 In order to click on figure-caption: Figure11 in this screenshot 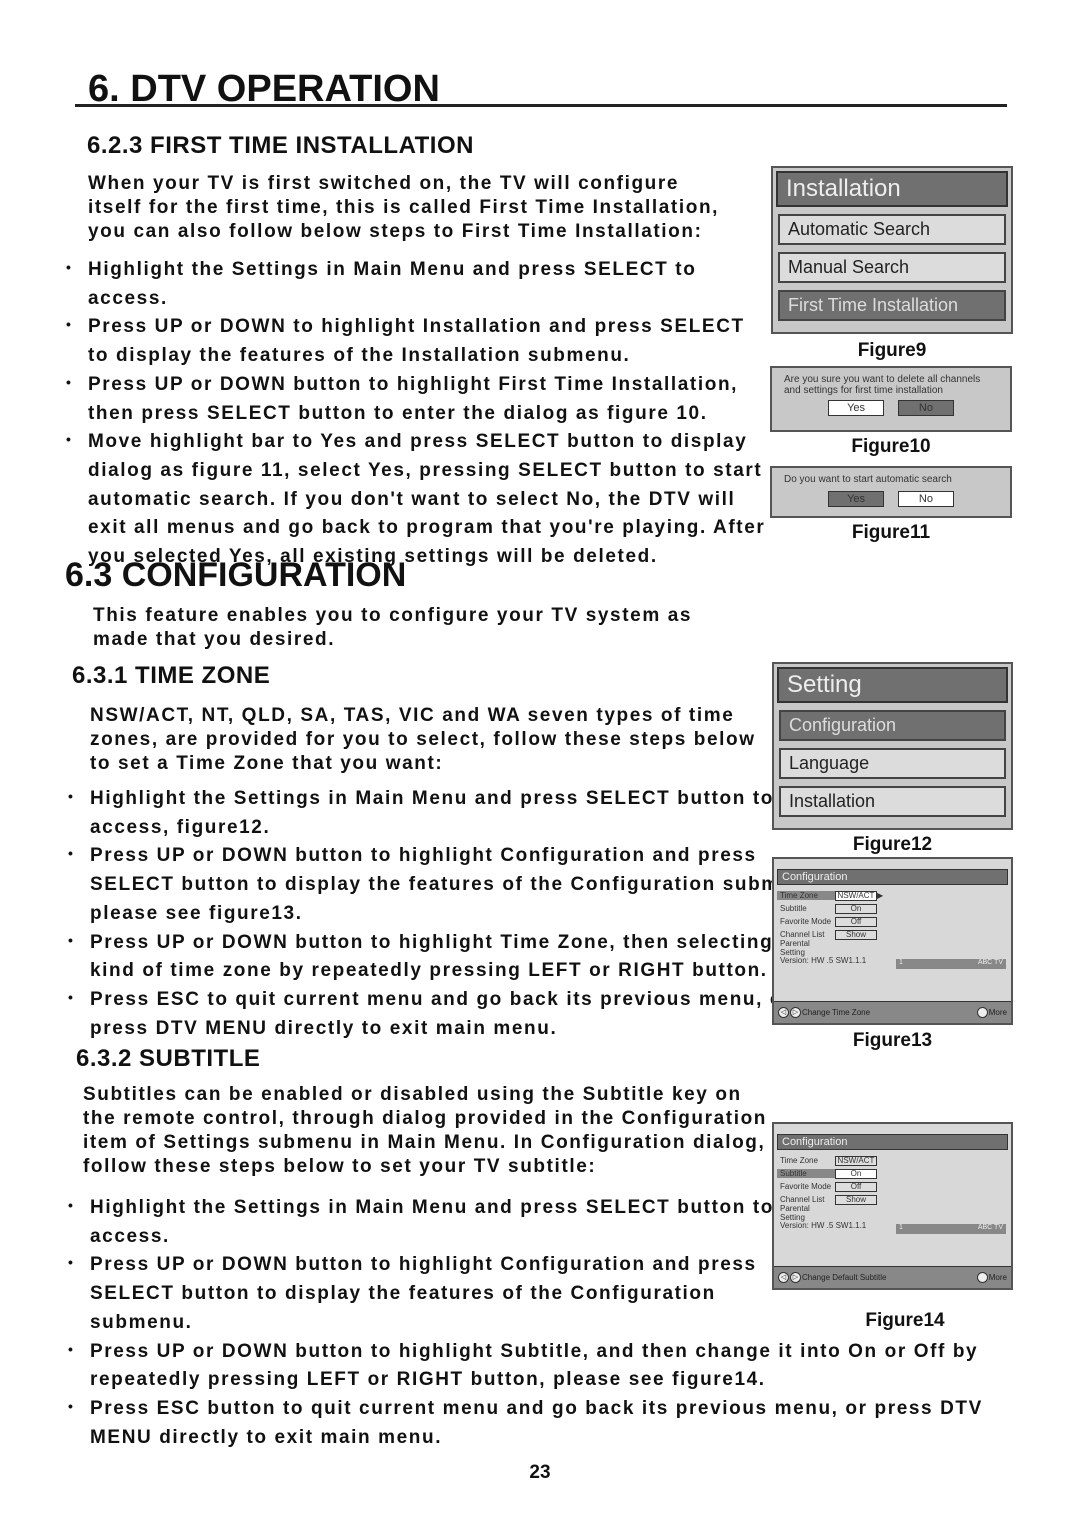, I will do `click(891, 532)`.